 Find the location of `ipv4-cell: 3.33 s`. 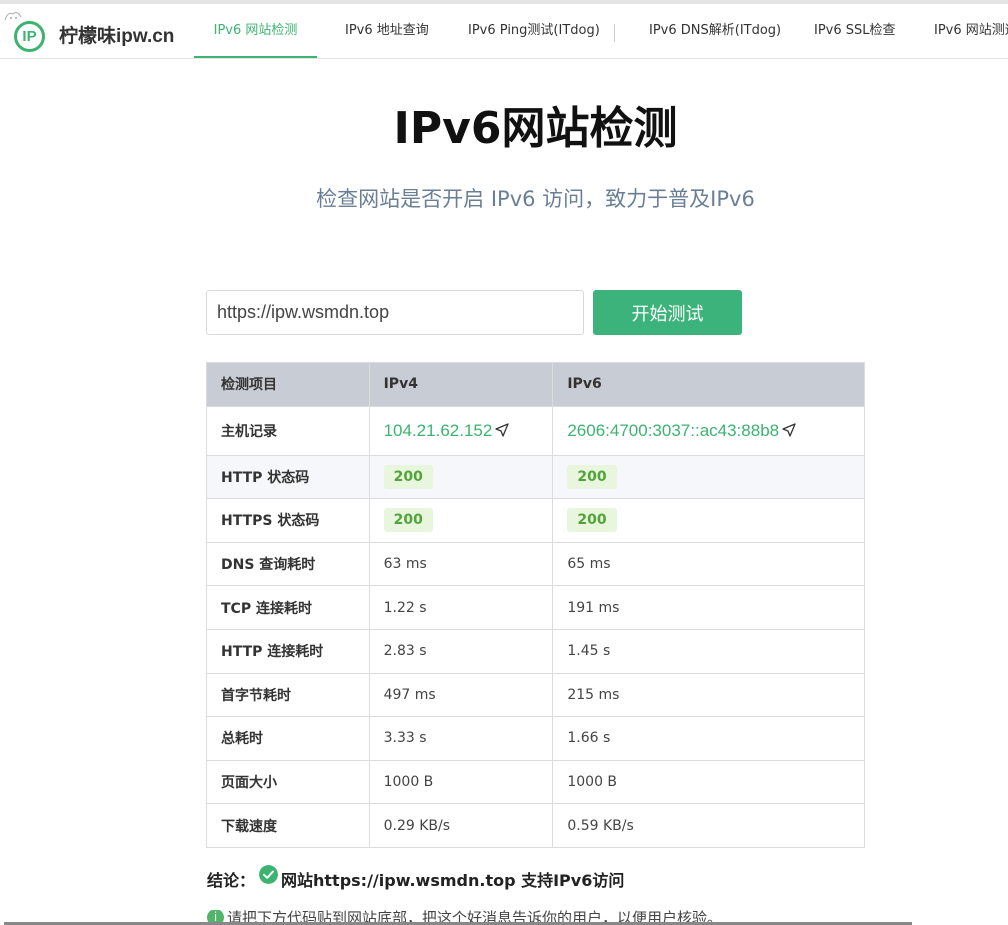

ipv4-cell: 3.33 s is located at coordinates (461, 738).